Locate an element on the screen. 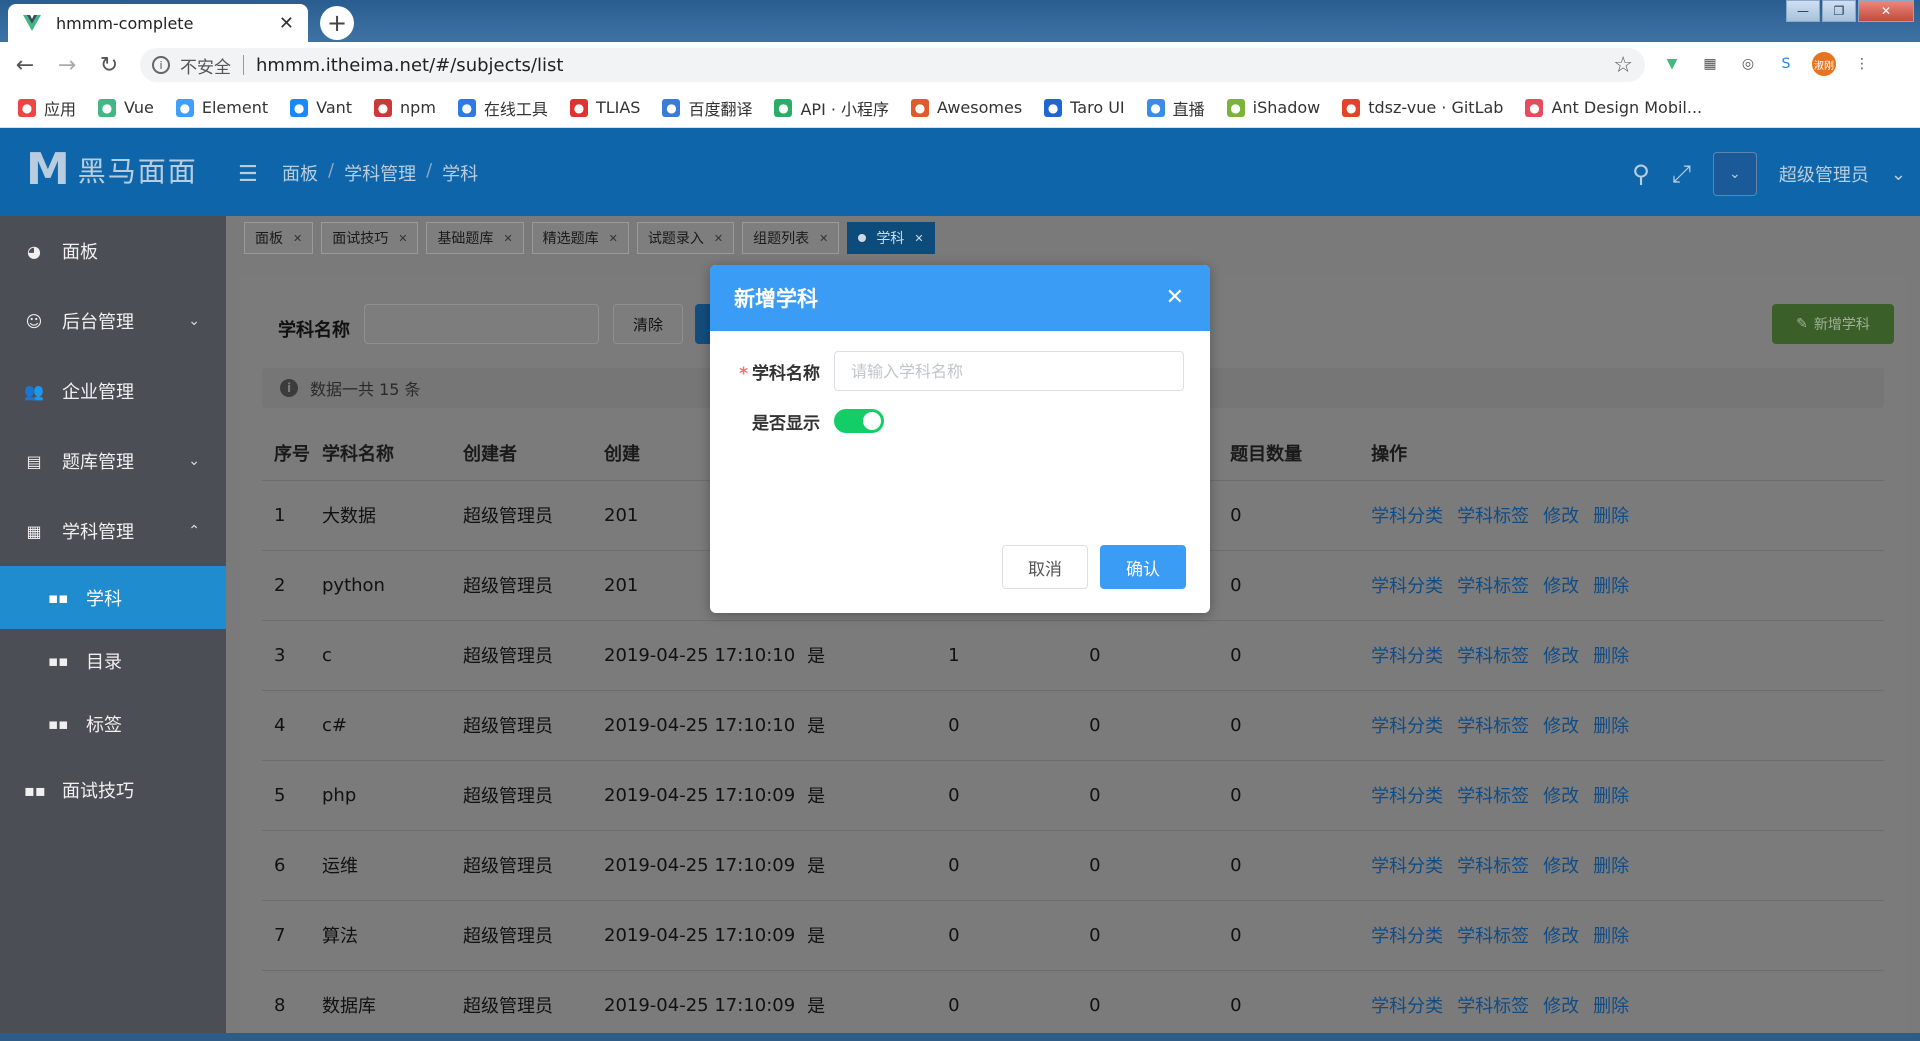 This screenshot has height=1041, width=1920. bookmark-item: ● Taro UI is located at coordinates (1084, 107).